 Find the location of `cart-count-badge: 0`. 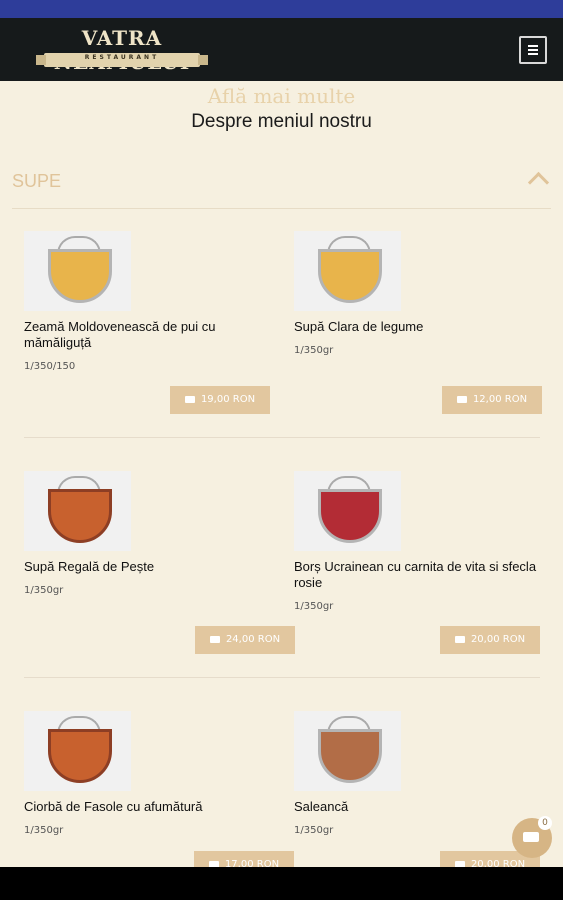

cart-count-badge: 0 is located at coordinates (545, 823).